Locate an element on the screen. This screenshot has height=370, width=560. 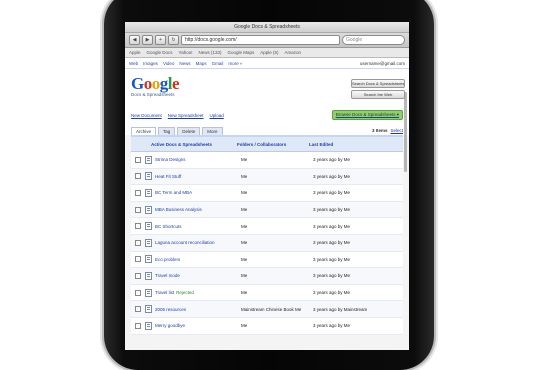
reload-icon: ↻ is located at coordinates (173, 40).